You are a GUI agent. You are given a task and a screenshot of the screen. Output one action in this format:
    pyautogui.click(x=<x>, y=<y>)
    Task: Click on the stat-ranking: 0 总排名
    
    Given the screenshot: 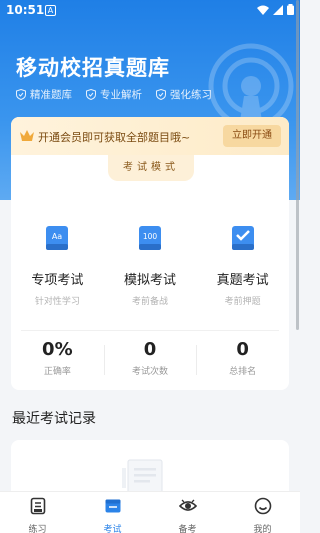 What is the action you would take?
    pyautogui.click(x=242, y=358)
    